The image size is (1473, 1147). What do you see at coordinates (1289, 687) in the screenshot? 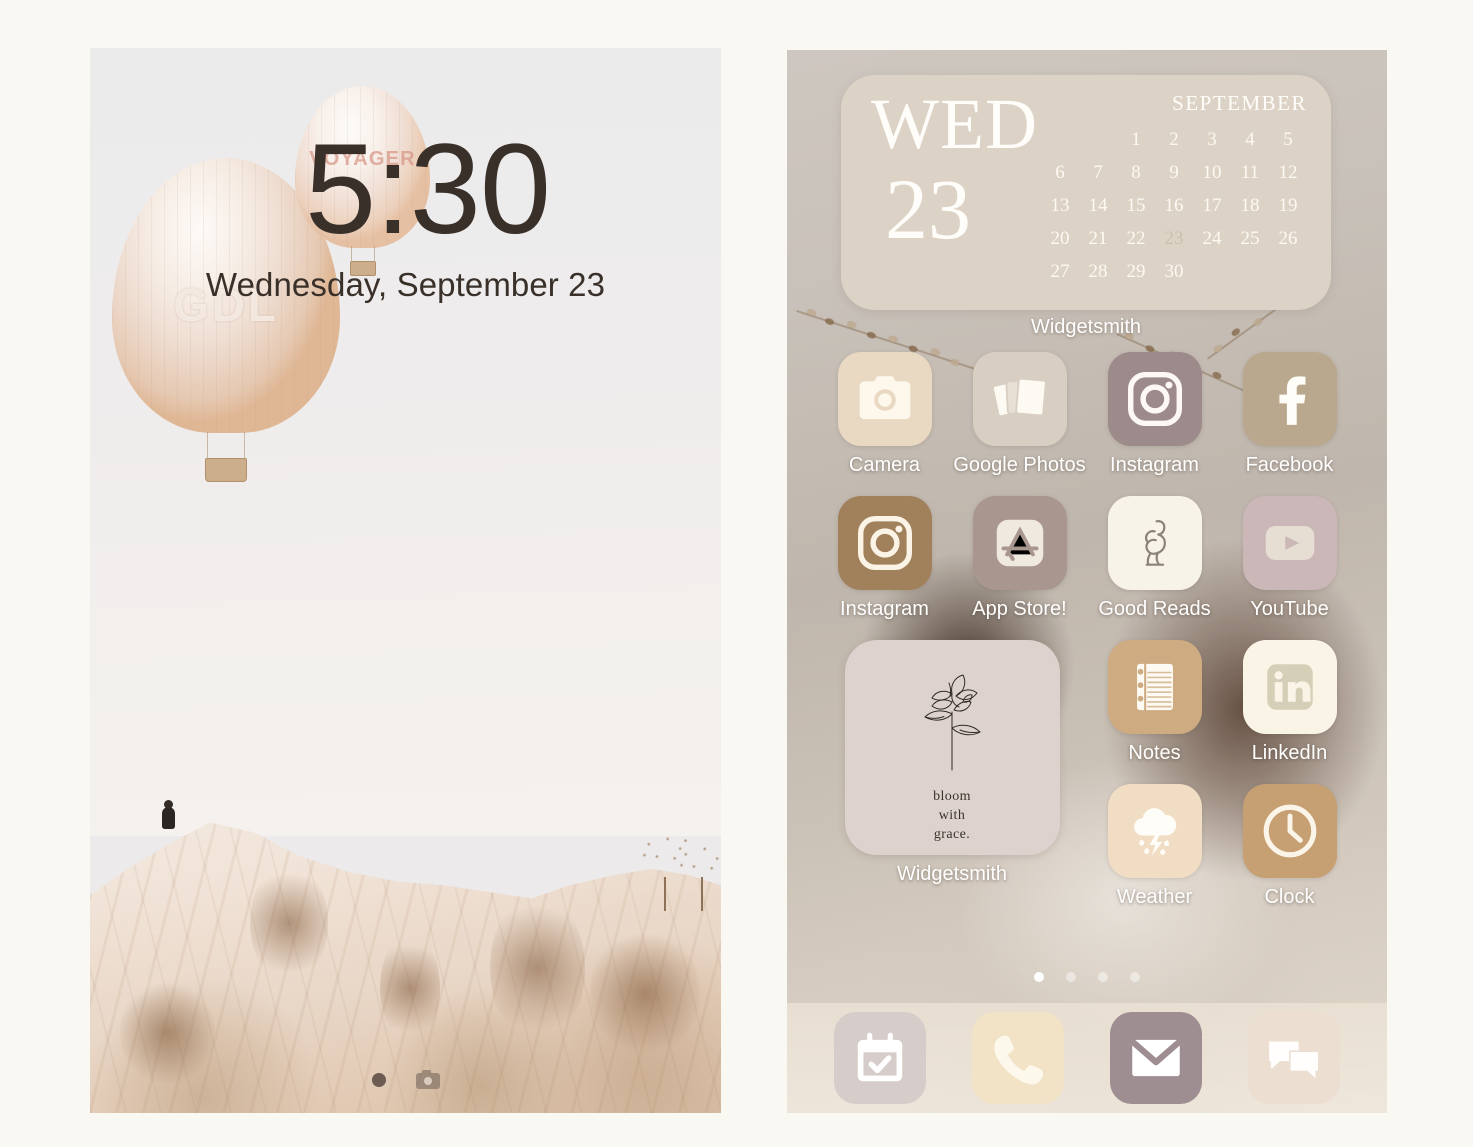
I see `linkedin-icon` at bounding box center [1289, 687].